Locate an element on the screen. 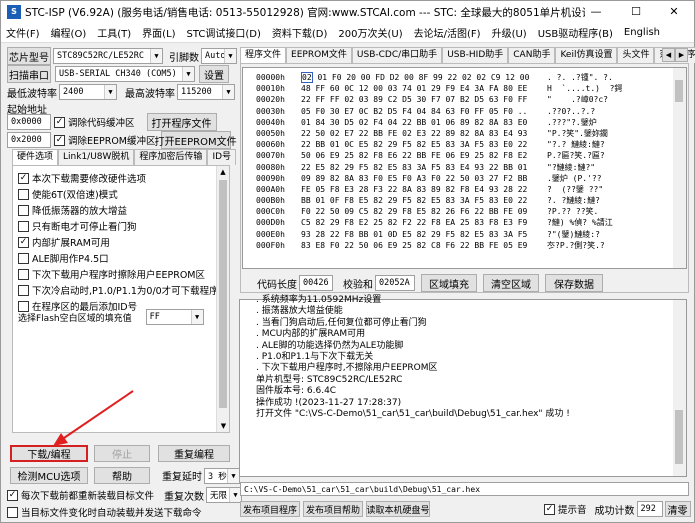 The height and width of the screenshot is (523, 695). pin-count-select: Auto ▼ is located at coordinates (219, 56).